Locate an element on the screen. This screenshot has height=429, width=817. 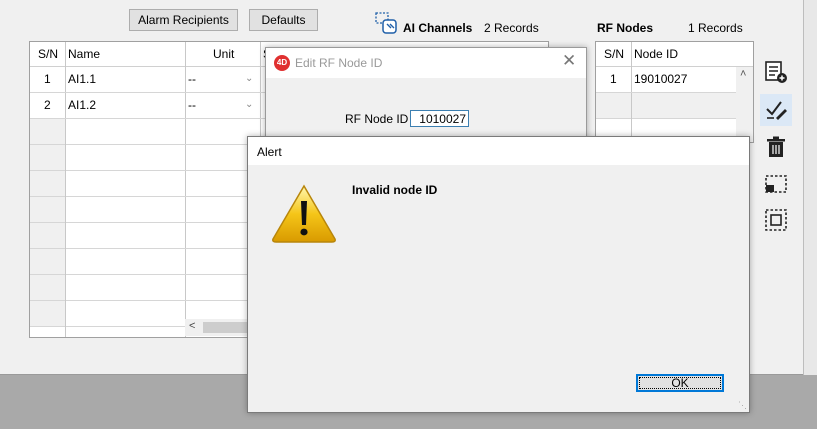
scroll-left-icon: < is located at coordinates (192, 326).